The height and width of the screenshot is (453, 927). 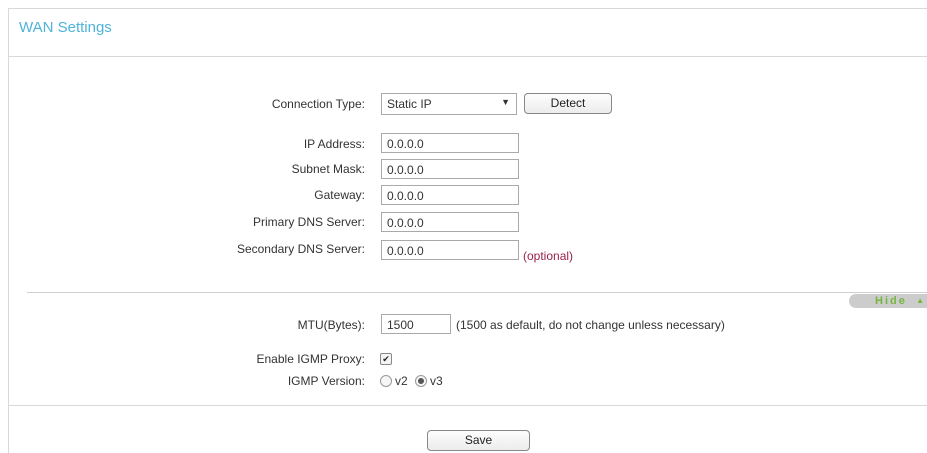 What do you see at coordinates (318, 104) in the screenshot?
I see `connection-type-label: Connection Type:` at bounding box center [318, 104].